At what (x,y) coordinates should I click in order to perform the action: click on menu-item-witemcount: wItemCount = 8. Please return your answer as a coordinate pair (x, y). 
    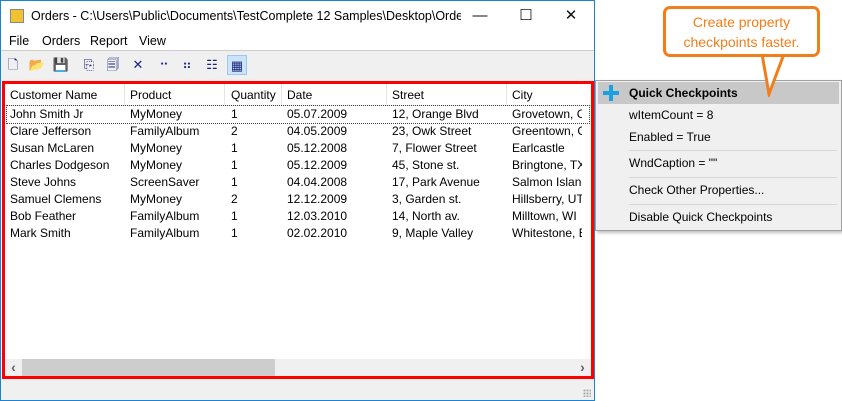
    Looking at the image, I should click on (718, 115).